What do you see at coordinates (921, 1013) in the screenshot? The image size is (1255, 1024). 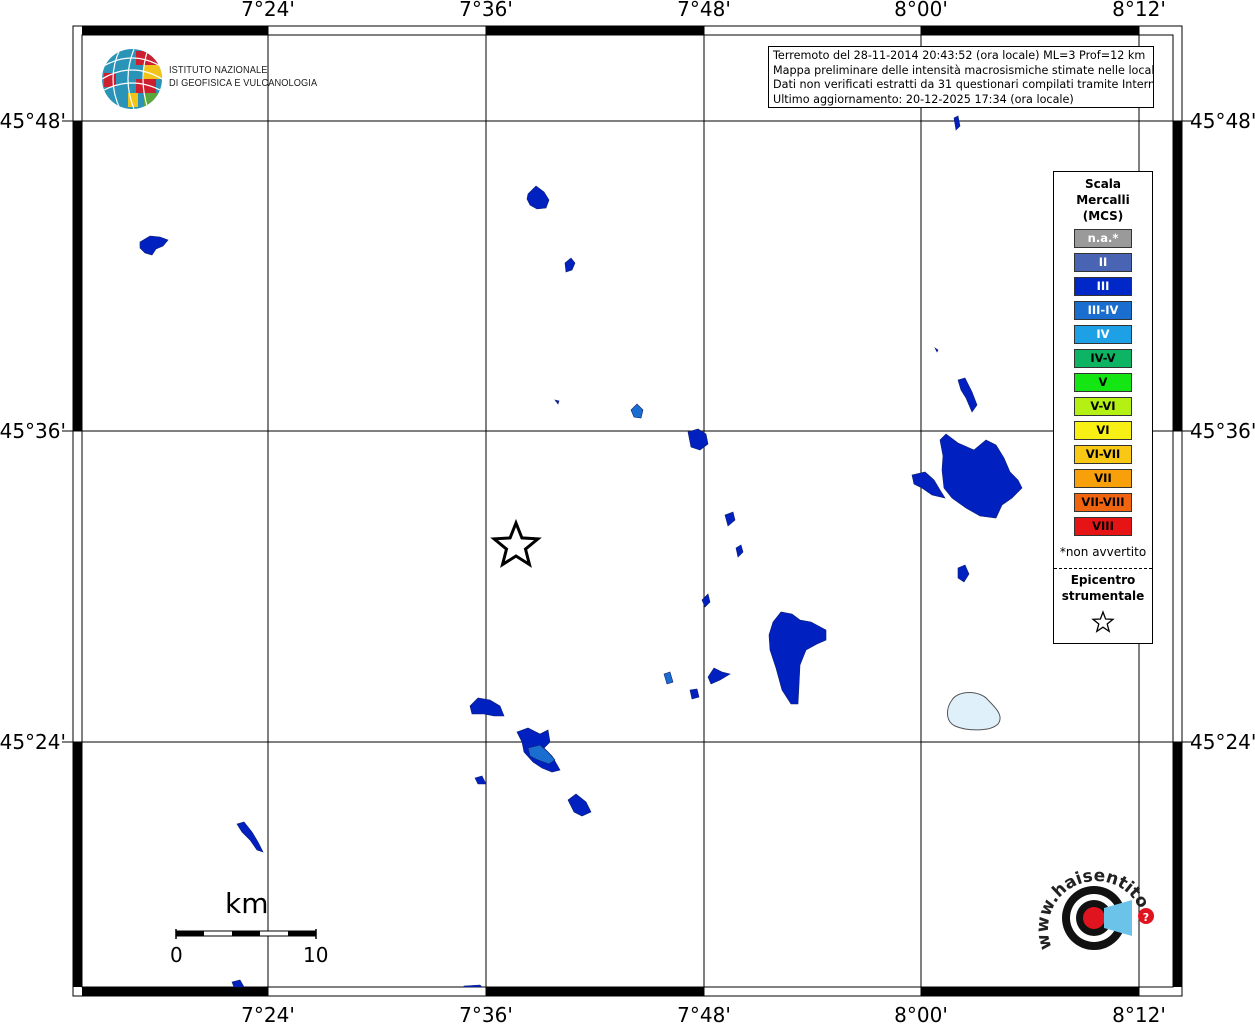 I see `lon-label-bottom-4: 8°00'` at bounding box center [921, 1013].